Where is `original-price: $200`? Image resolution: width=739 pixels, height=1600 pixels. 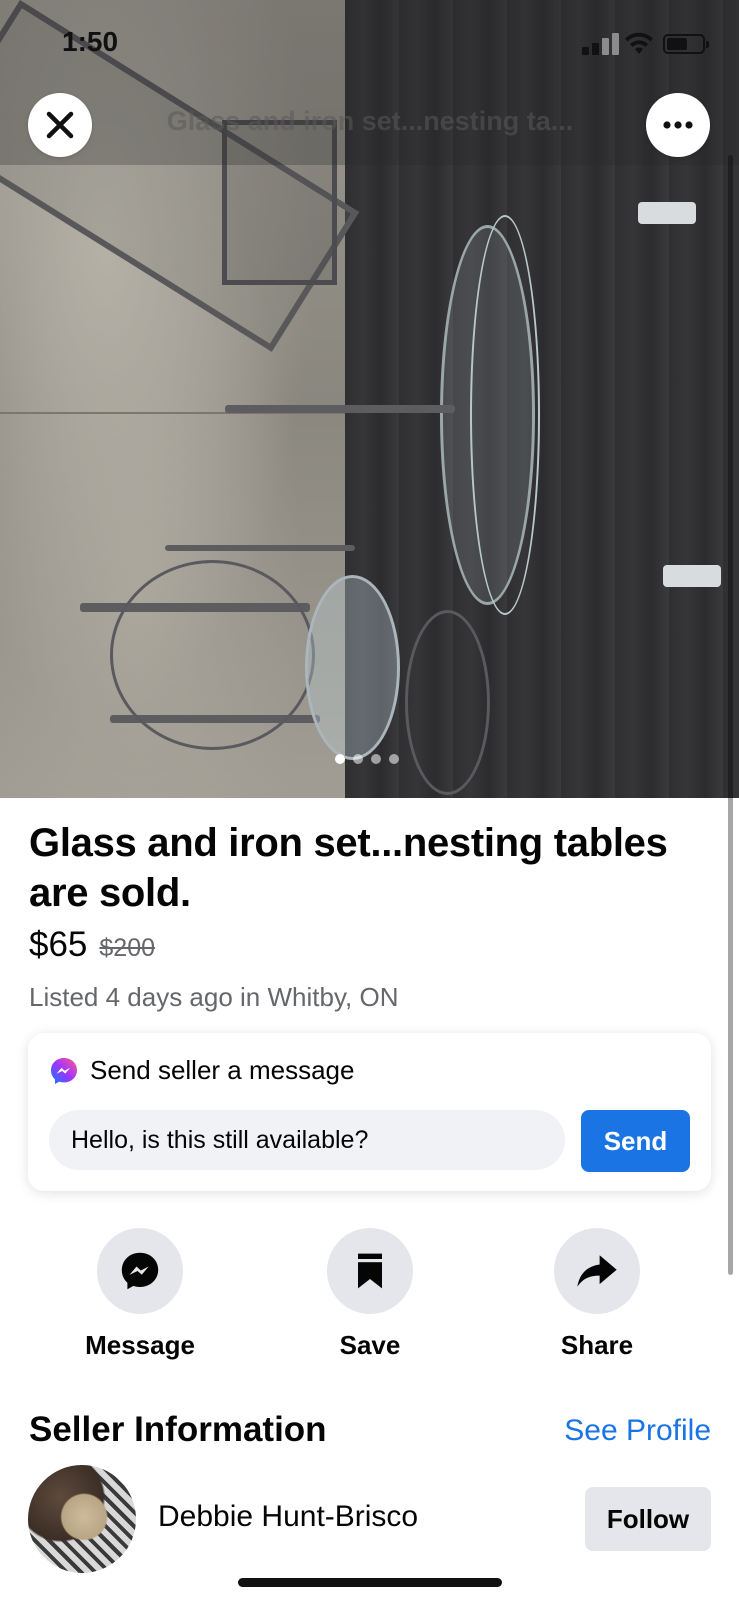 original-price: $200 is located at coordinates (127, 948).